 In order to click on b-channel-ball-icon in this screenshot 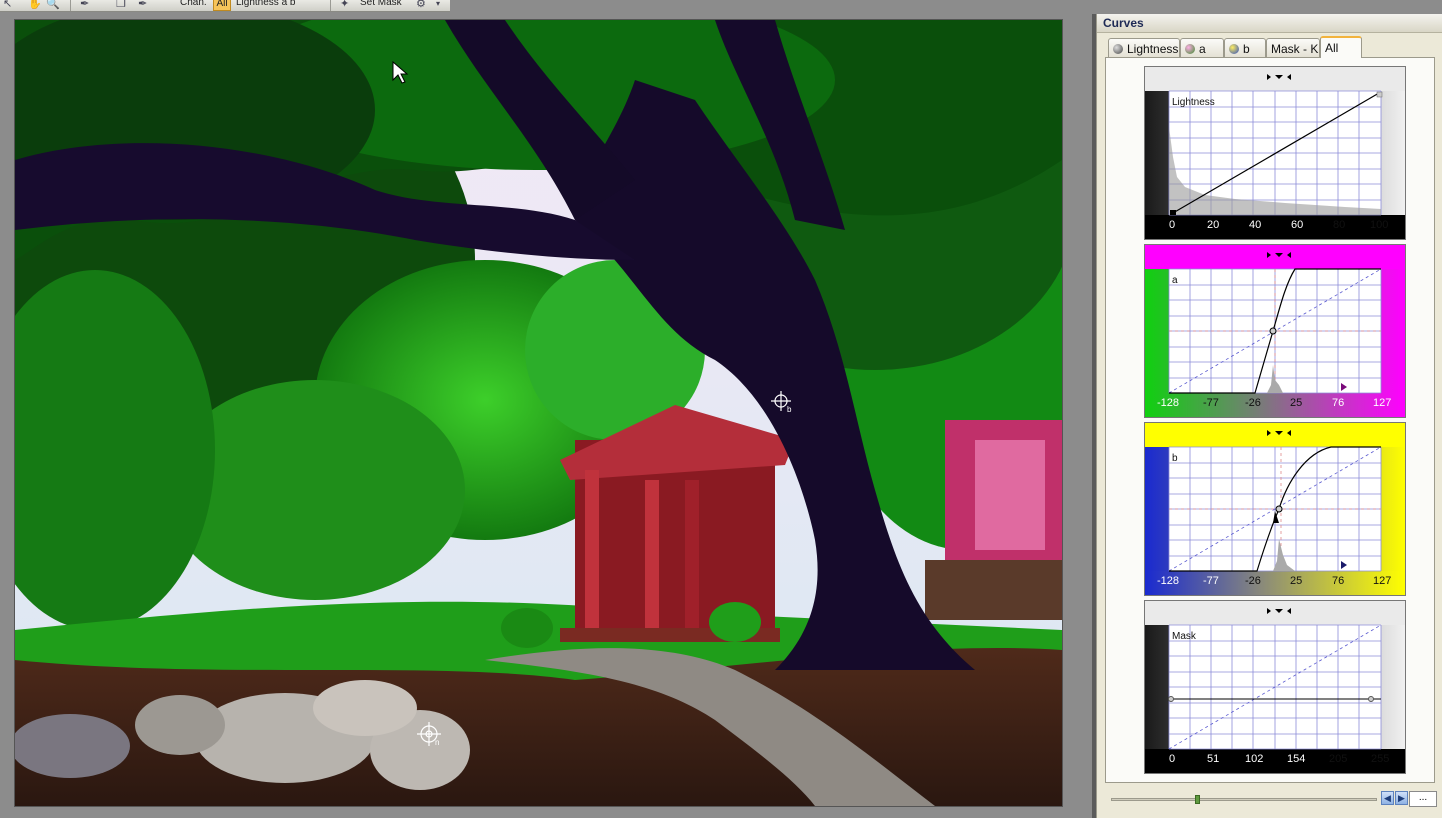, I will do `click(1234, 49)`.